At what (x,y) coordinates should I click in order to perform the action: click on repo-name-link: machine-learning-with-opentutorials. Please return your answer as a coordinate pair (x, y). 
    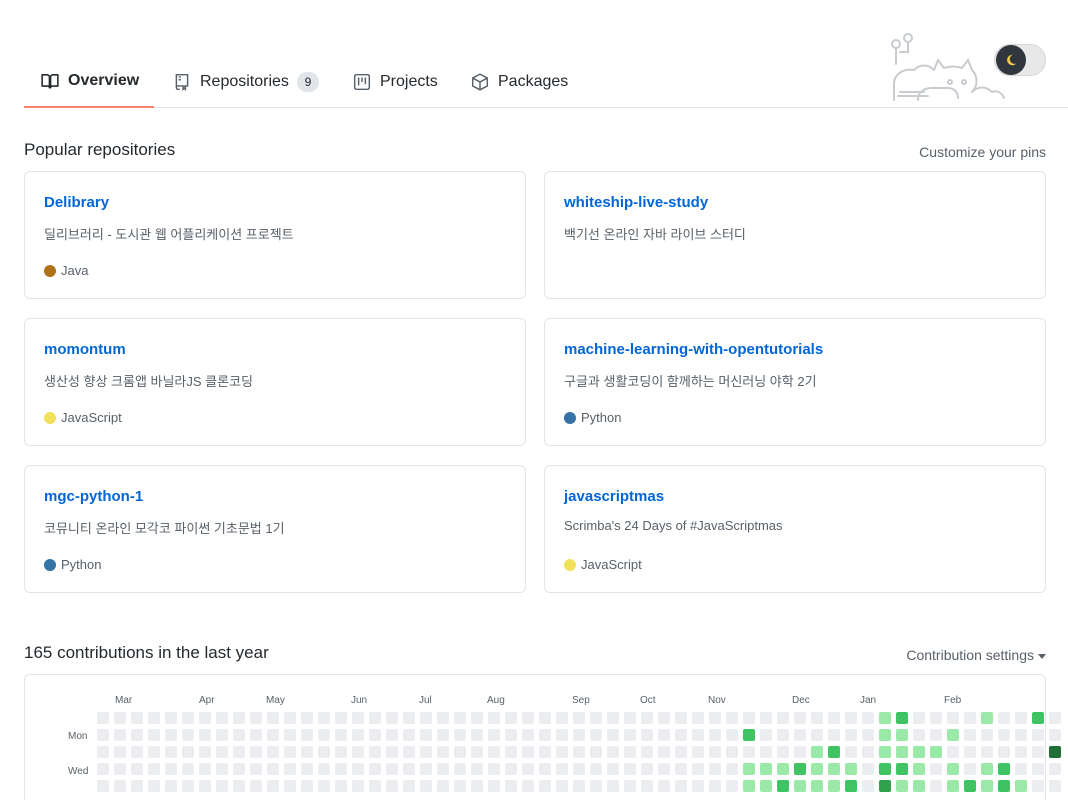
    Looking at the image, I should click on (693, 349).